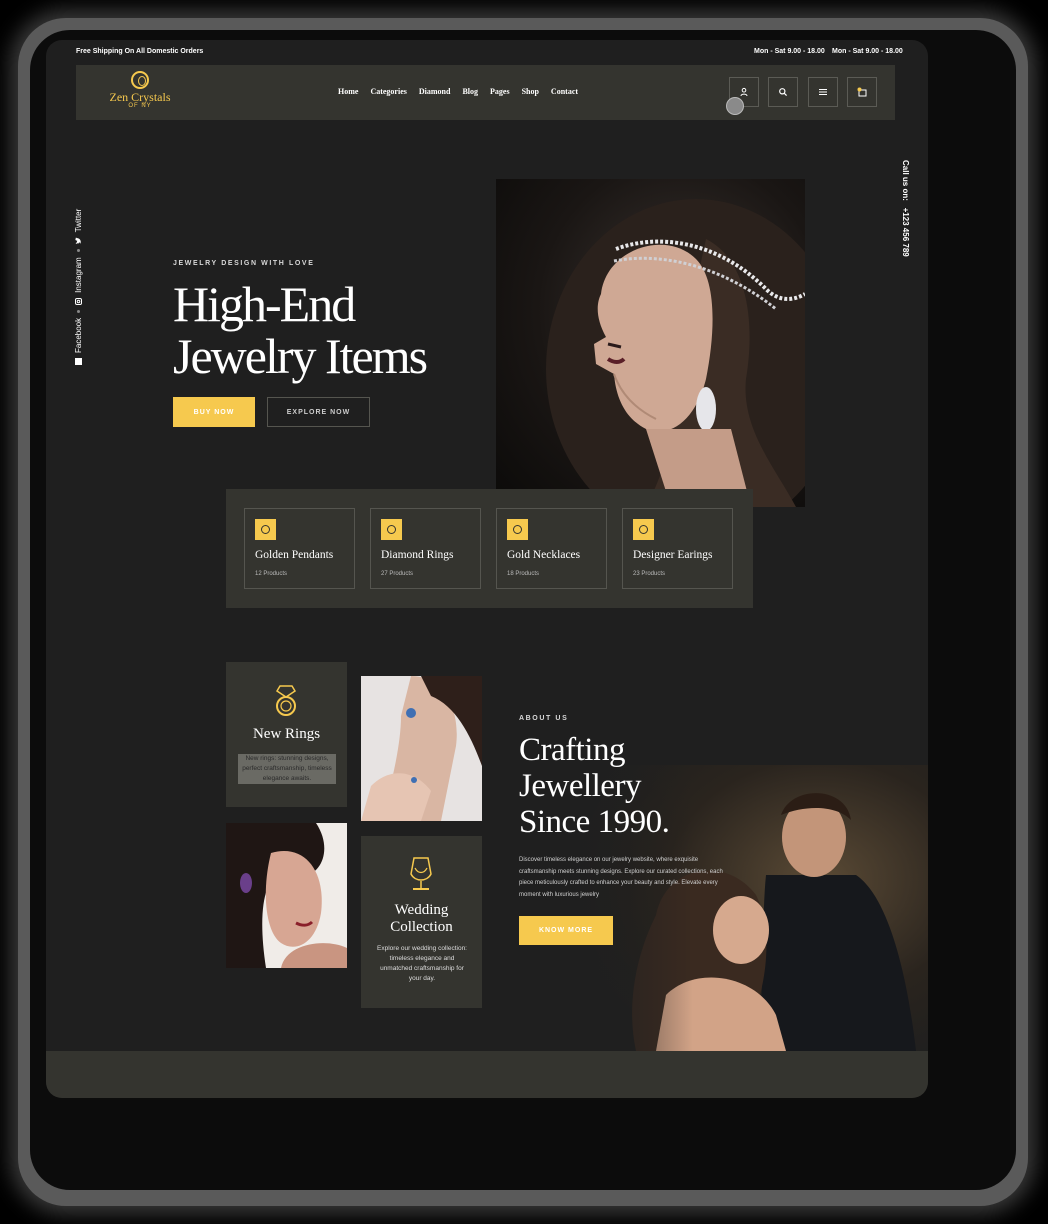 Image resolution: width=1048 pixels, height=1224 pixels. Describe the element at coordinates (271, 574) in the screenshot. I see `category-count: 12 Products` at that location.